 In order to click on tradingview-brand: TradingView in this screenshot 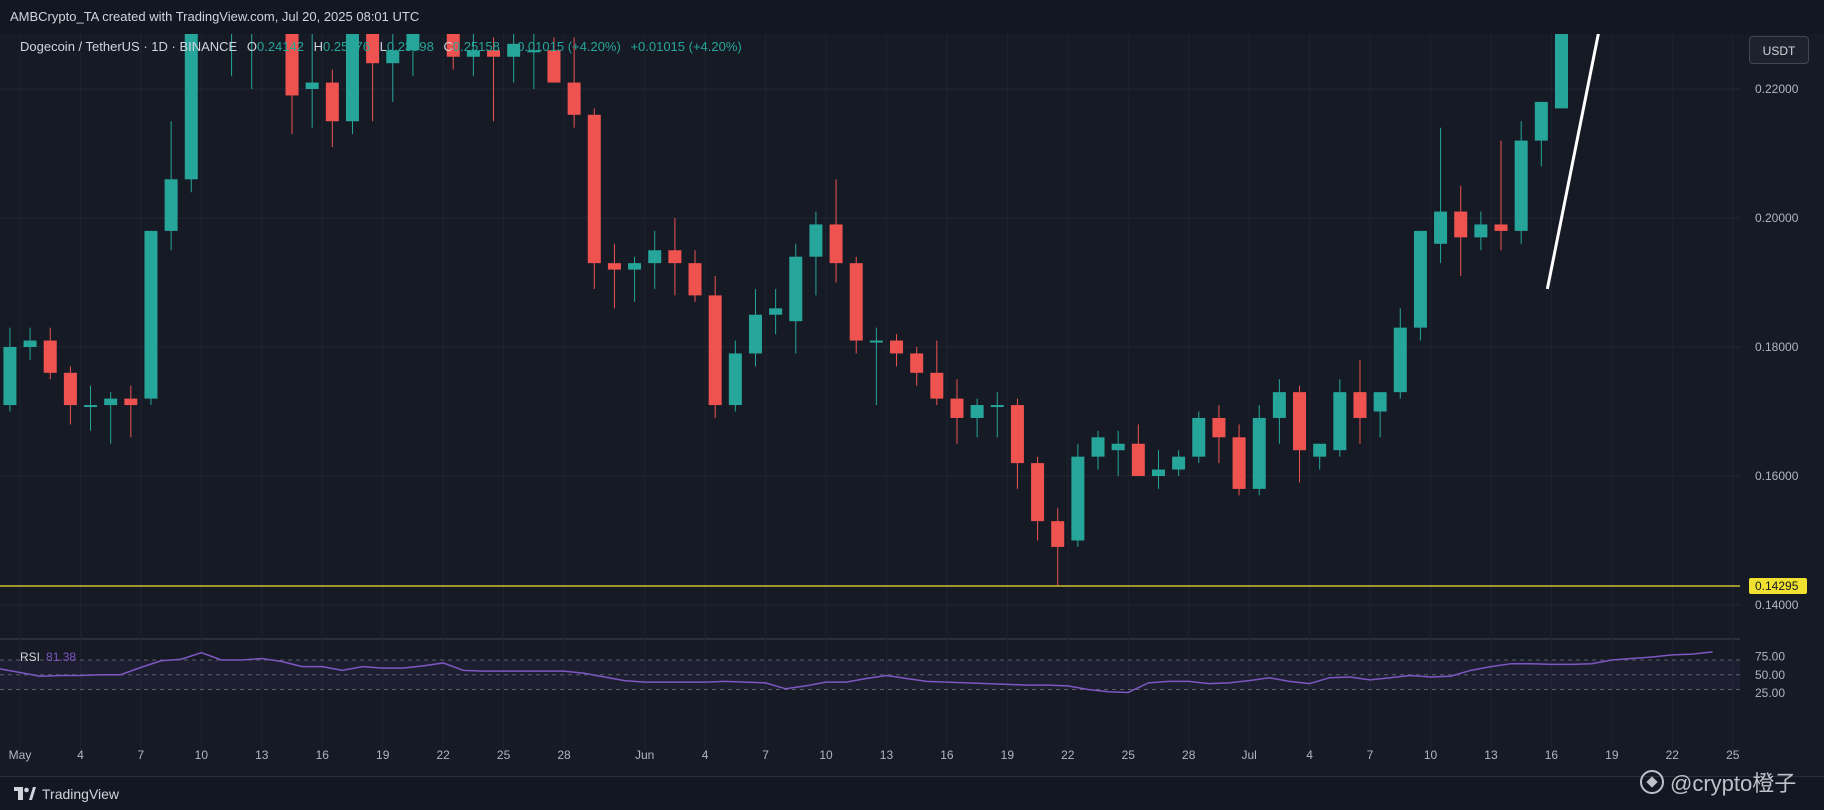, I will do `click(66, 794)`.